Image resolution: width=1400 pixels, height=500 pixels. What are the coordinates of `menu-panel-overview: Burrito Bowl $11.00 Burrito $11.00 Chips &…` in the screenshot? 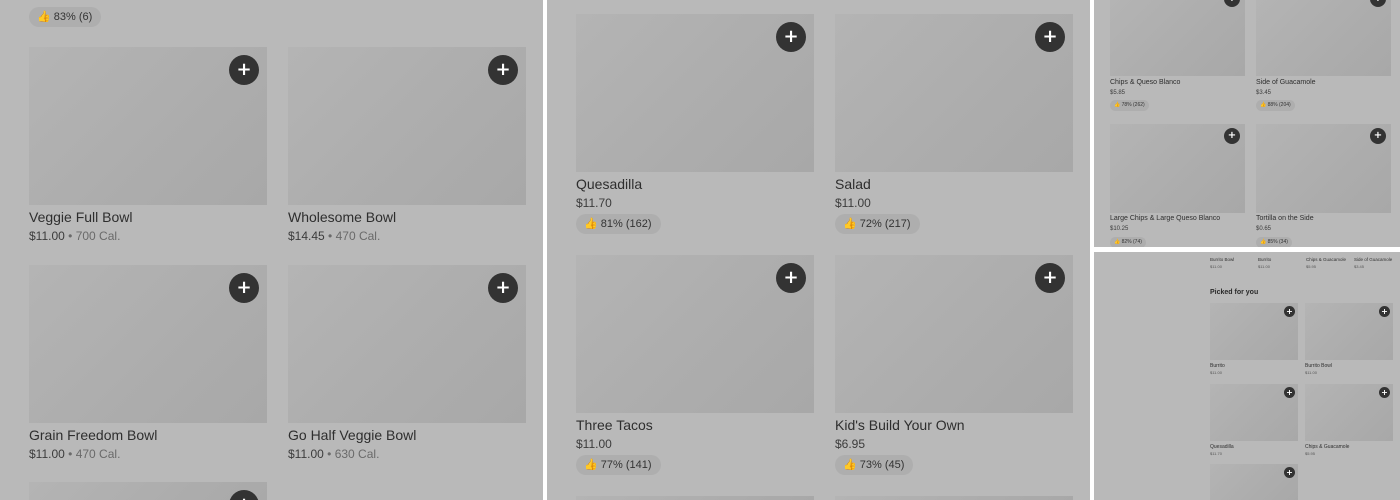 It's located at (1247, 376).